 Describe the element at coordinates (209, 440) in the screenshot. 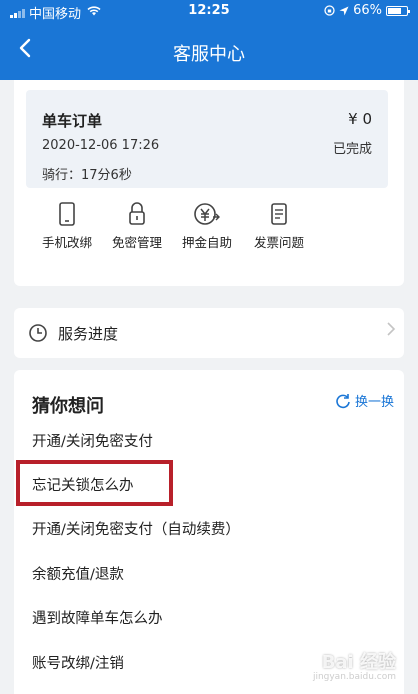

I see `faq-item: 开通/关闭免密支付` at that location.